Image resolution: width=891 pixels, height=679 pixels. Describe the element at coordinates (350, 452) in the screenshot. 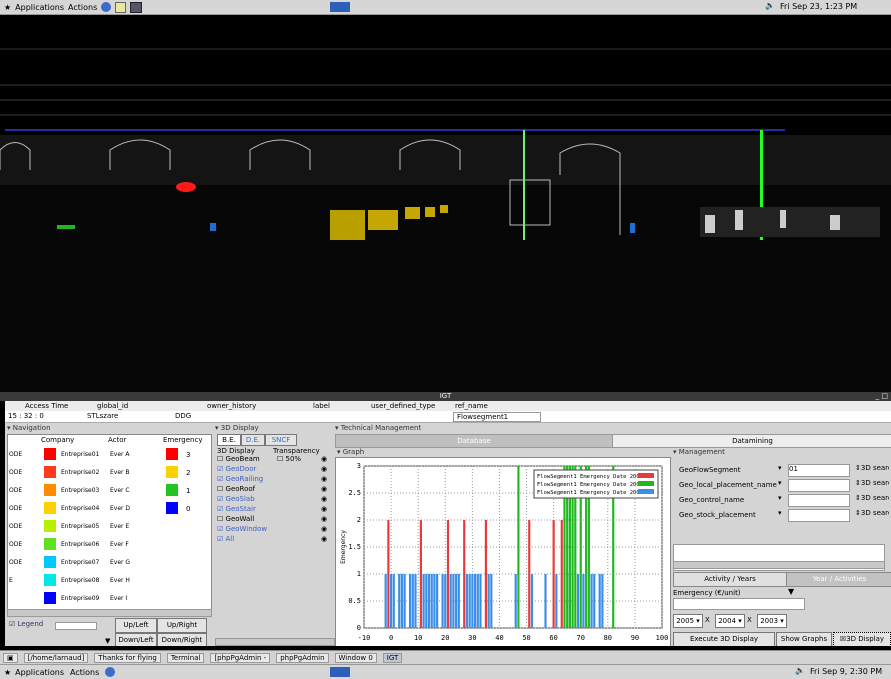

I see `graph-header: ▾ Graph` at that location.